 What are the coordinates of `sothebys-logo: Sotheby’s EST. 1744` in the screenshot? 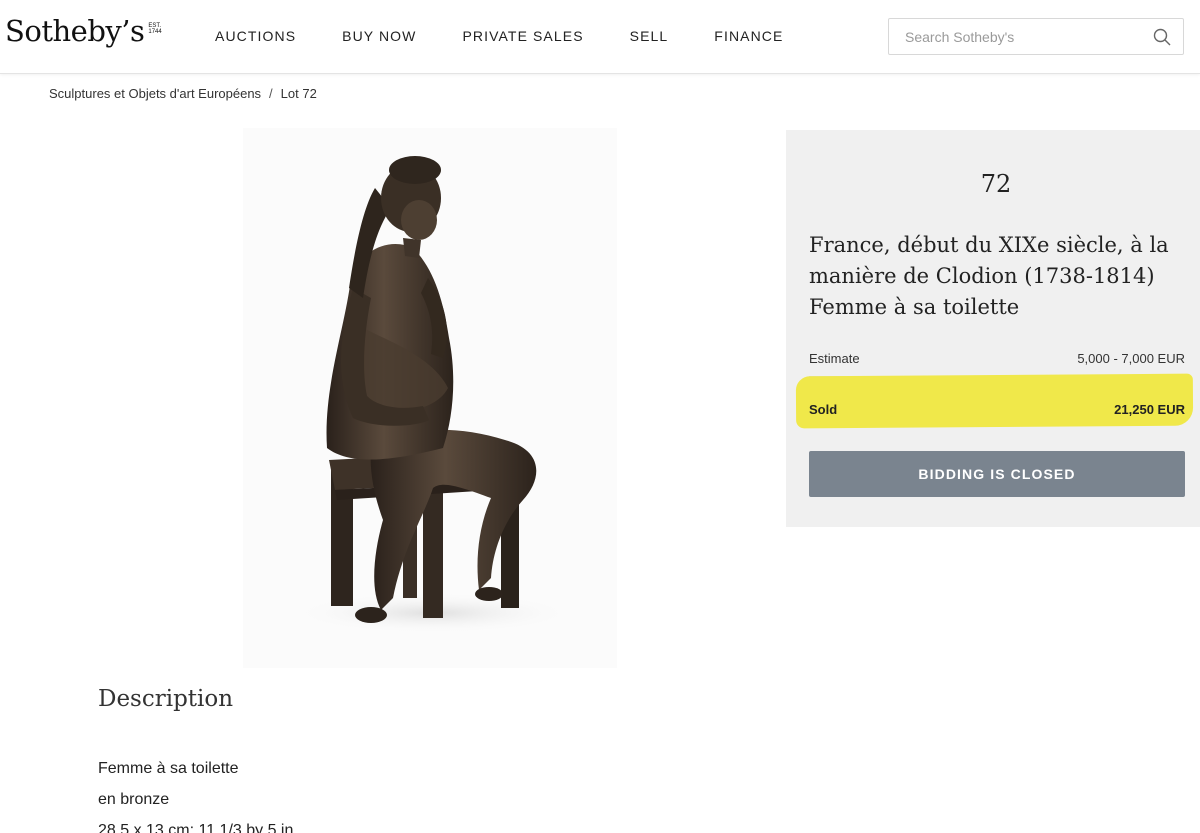 It's located at (83, 31).